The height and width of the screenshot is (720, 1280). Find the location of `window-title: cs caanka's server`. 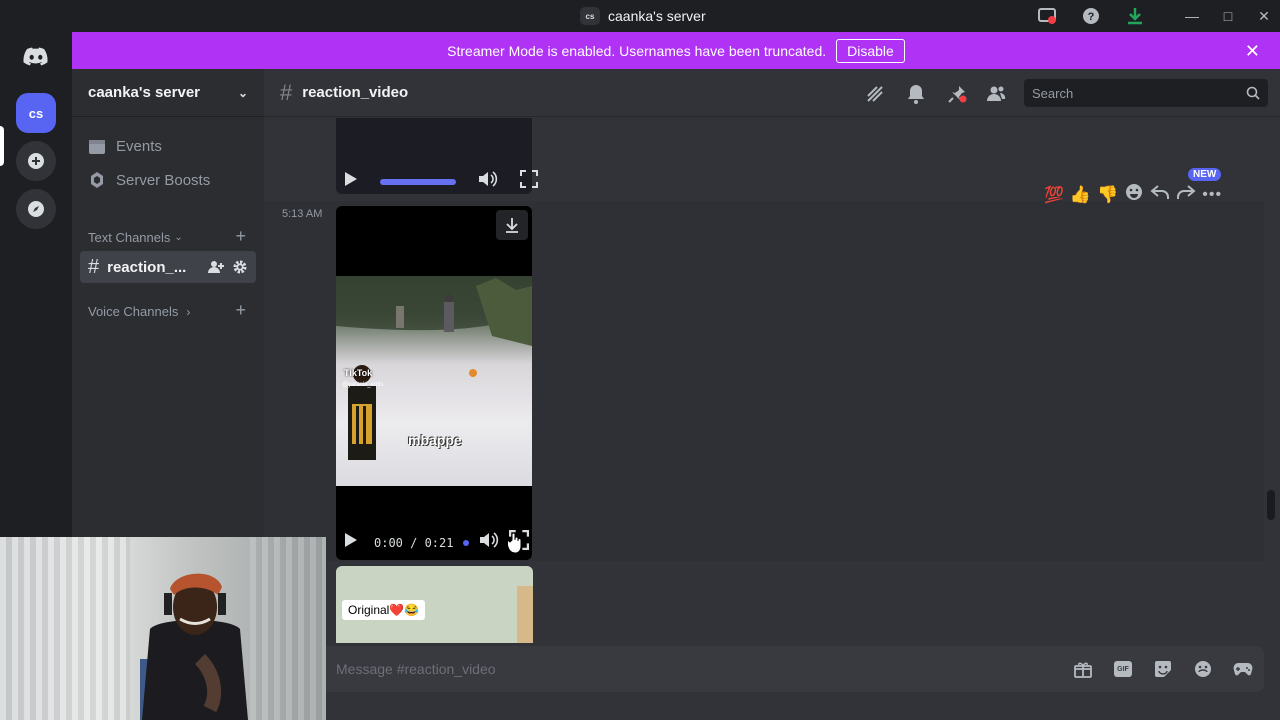

window-title: cs caanka's server is located at coordinates (643, 16).